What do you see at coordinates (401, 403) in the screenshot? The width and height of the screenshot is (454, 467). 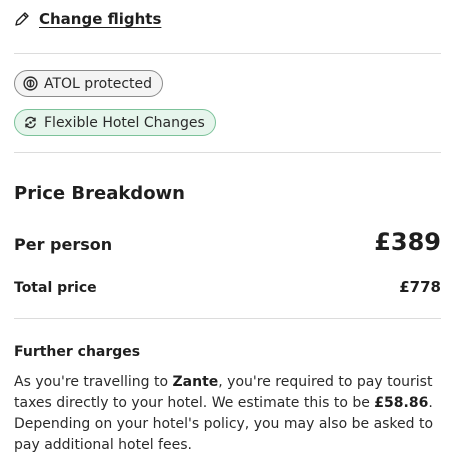 I see `tourist-tax-estimate: £58.86` at bounding box center [401, 403].